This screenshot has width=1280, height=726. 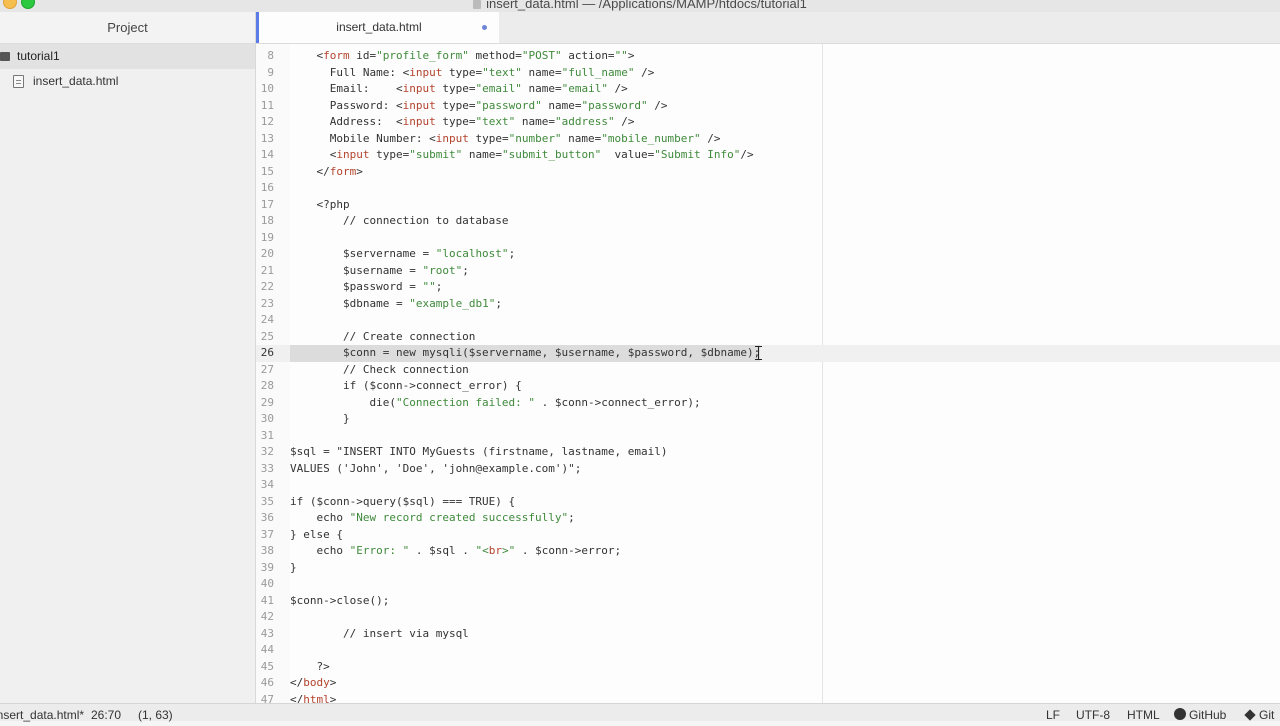 What do you see at coordinates (42, 715) in the screenshot?
I see `status-file-name: insert_data.html*` at bounding box center [42, 715].